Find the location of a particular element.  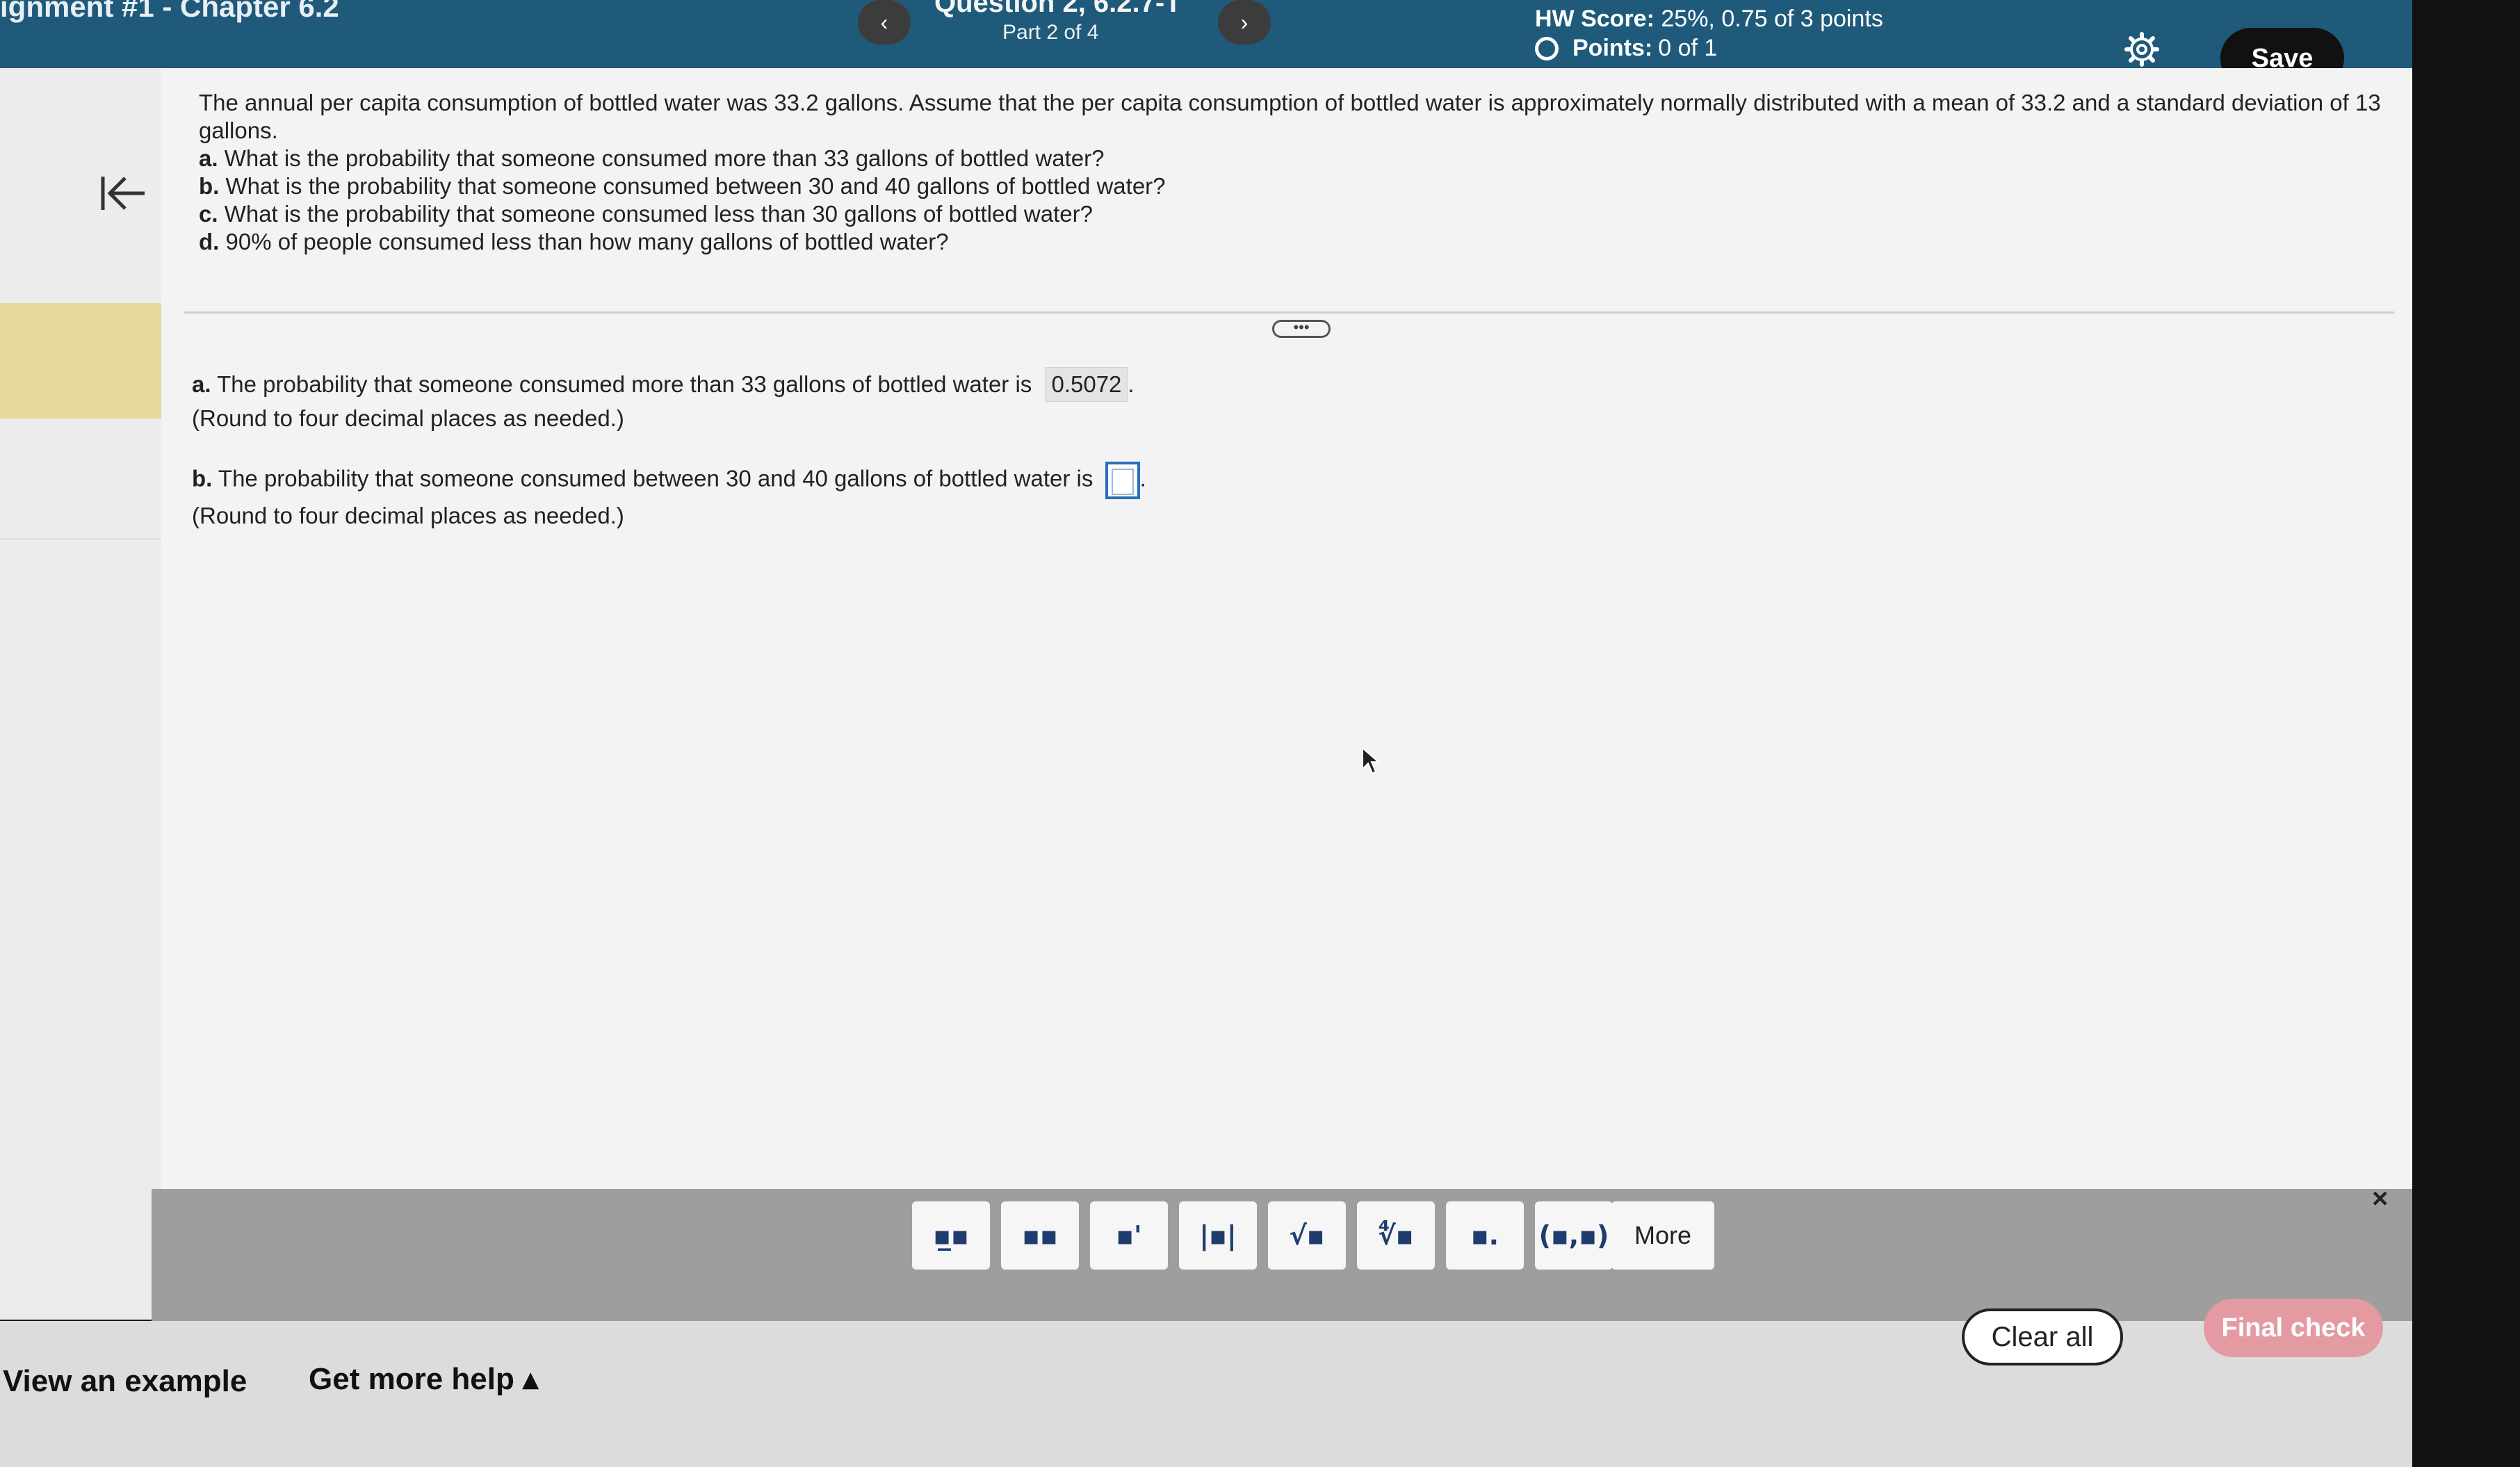

view-example-link: View an example is located at coordinates (125, 1381).